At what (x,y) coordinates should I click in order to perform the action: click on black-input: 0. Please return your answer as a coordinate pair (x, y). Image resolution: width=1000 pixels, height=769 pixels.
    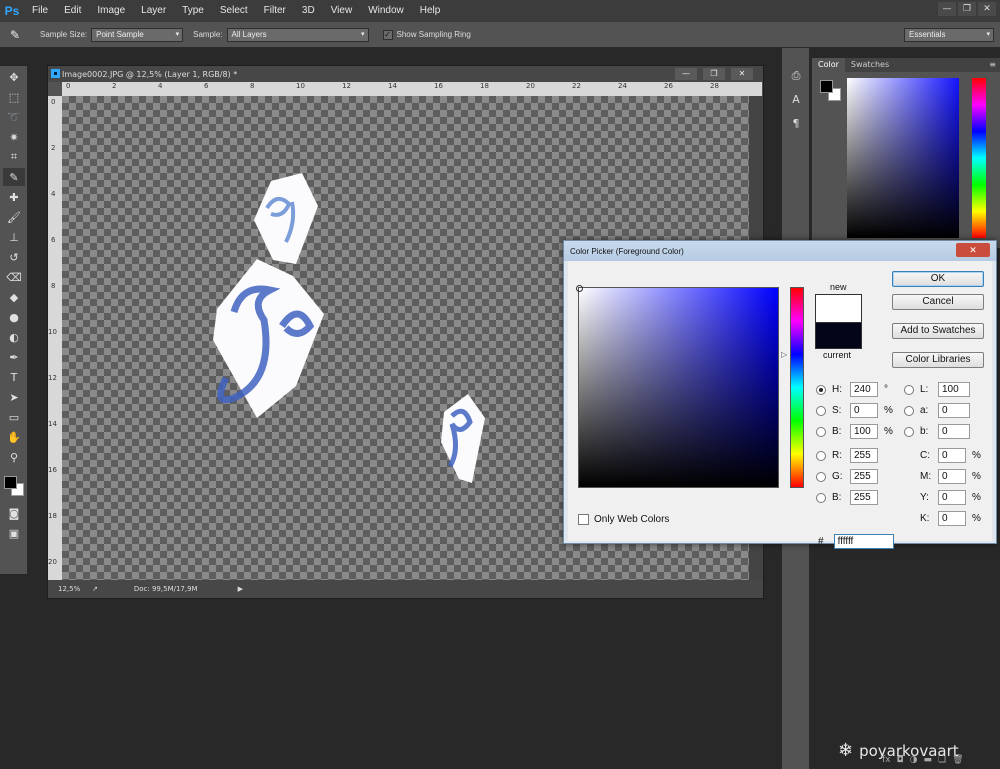
    Looking at the image, I should click on (952, 518).